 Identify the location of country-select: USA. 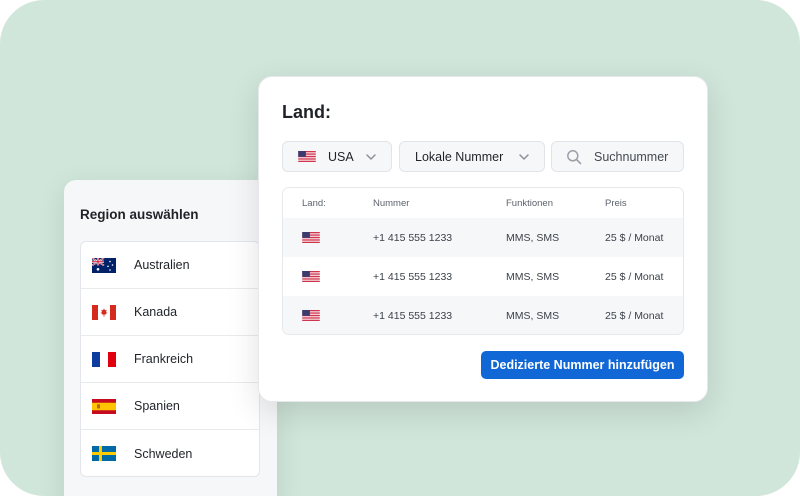
(337, 156).